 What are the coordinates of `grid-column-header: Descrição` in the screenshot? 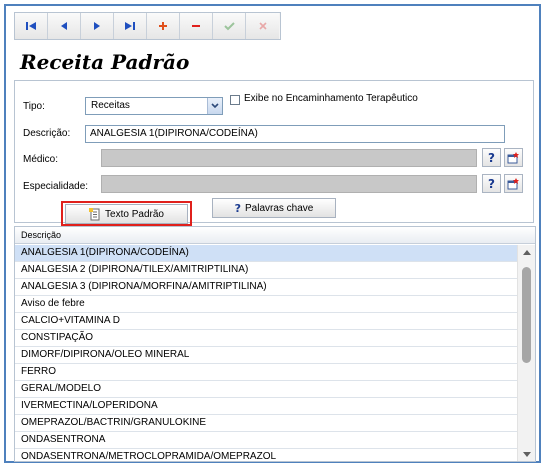 It's located at (275, 235).